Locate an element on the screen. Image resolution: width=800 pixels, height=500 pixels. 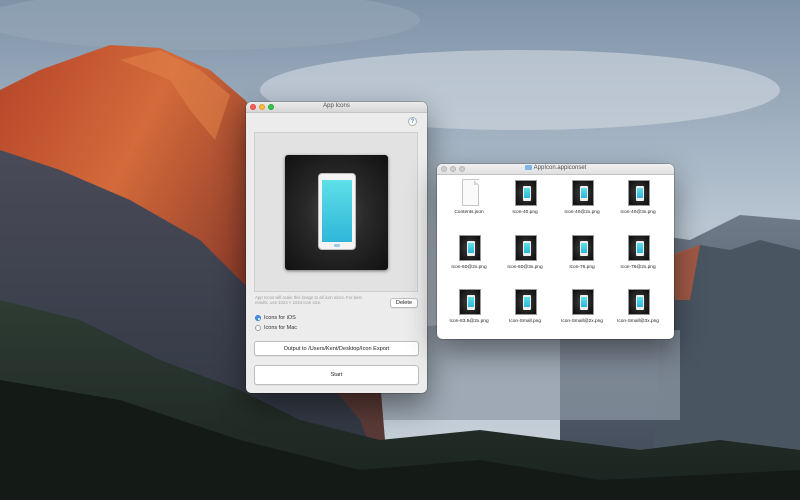
file-item: Icon-60@2x.png is located at coordinates (469, 255).